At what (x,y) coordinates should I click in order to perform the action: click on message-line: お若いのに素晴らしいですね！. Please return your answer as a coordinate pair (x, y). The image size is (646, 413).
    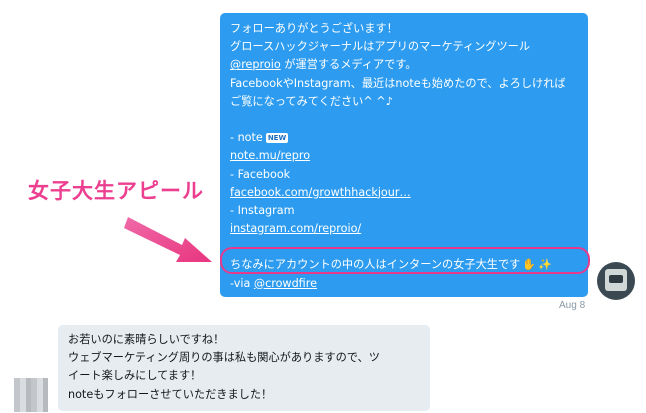
    Looking at the image, I should click on (146, 339).